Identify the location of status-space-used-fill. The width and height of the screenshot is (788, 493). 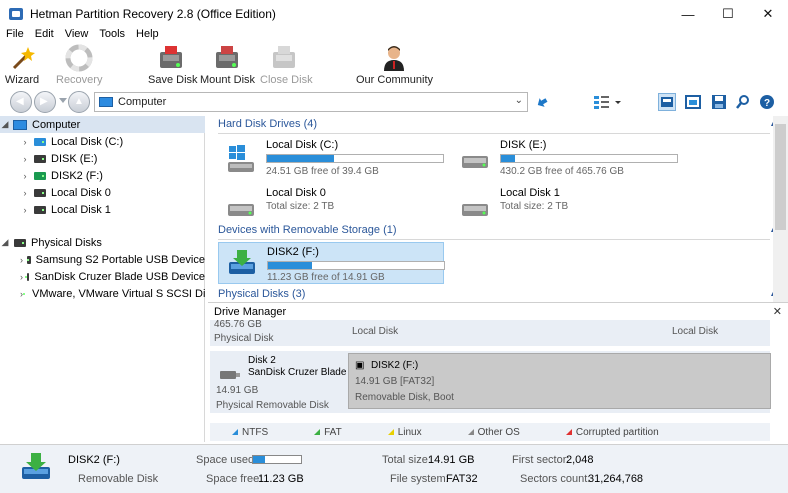
(259, 459).